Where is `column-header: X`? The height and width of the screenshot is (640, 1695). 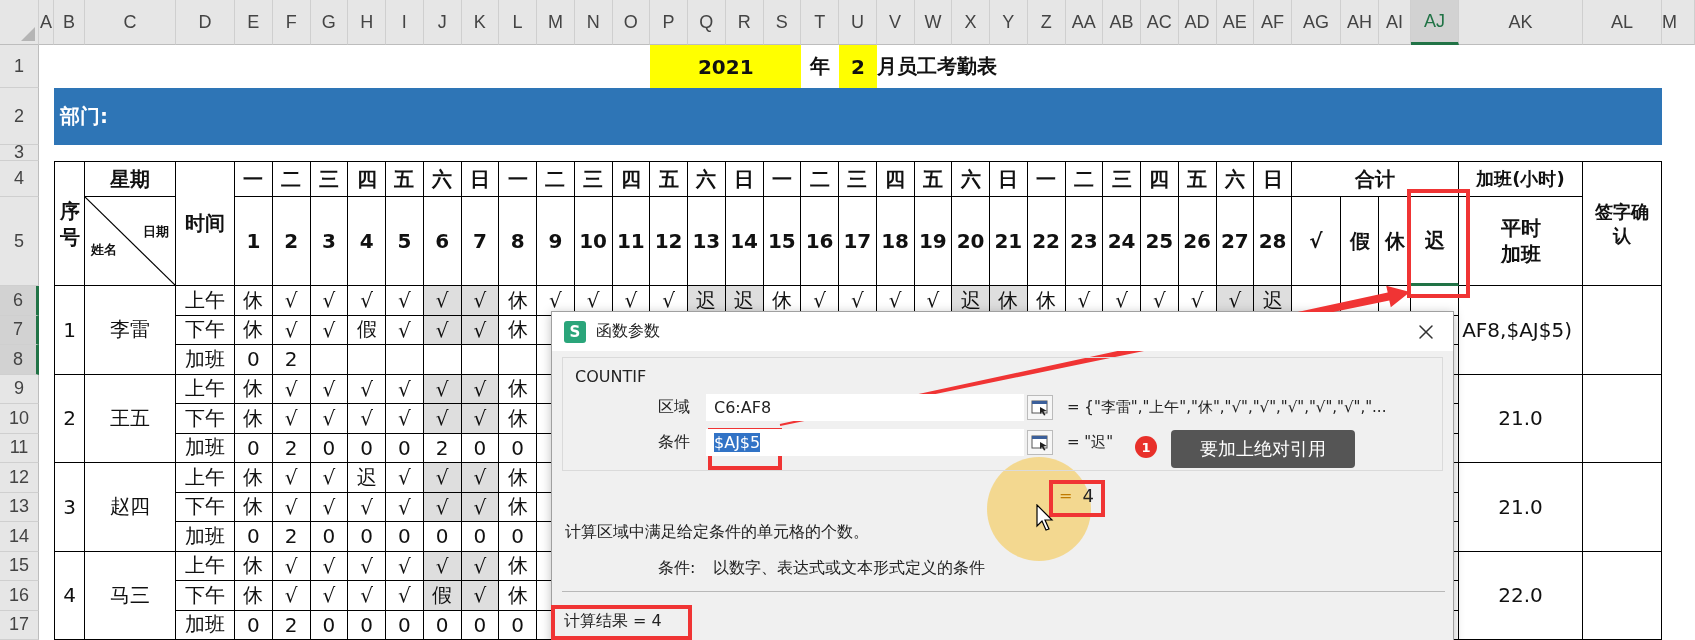 column-header: X is located at coordinates (971, 22).